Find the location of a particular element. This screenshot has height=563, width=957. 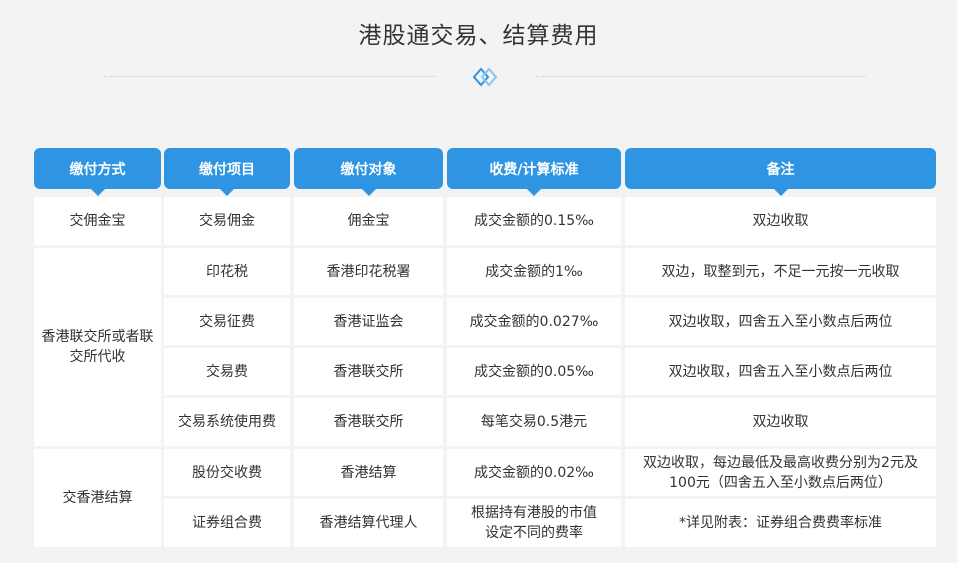

cell-item: 证券组合费 is located at coordinates (227, 523).